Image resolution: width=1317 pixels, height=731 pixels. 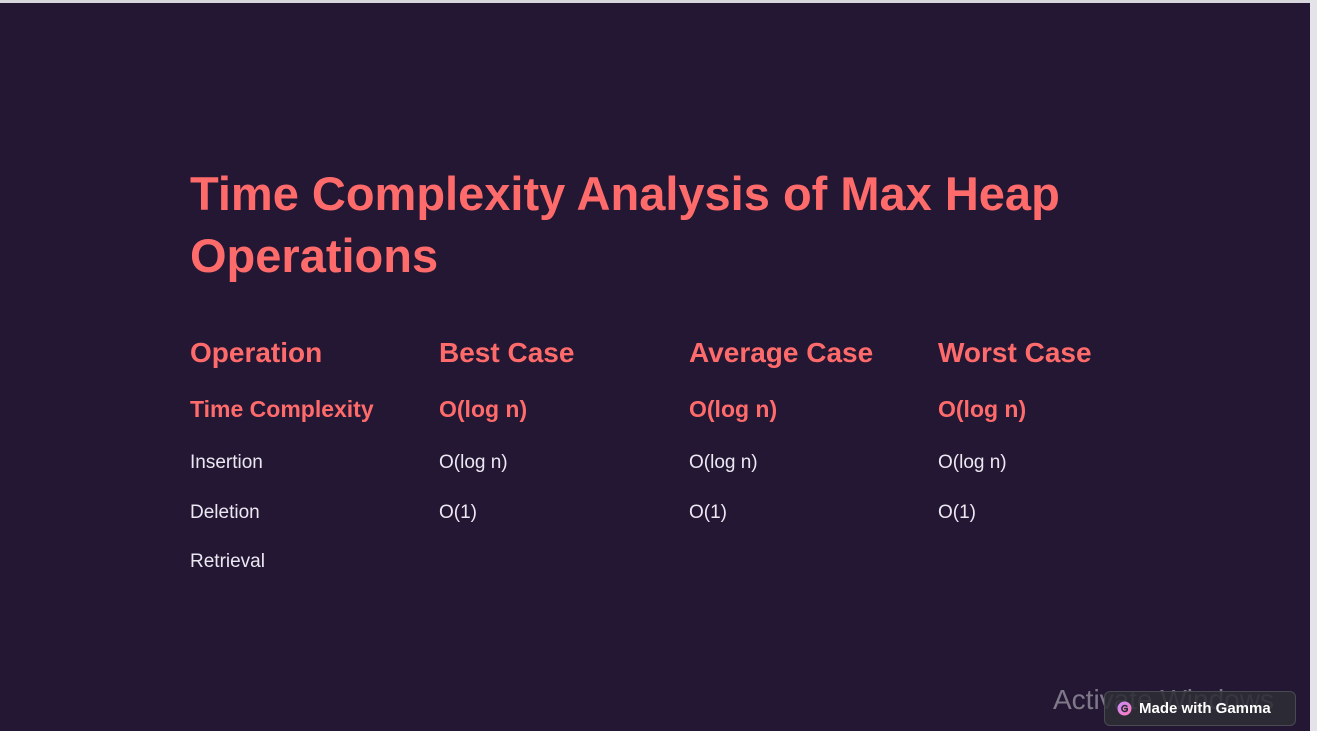 I want to click on window-edge, so click(x=1313, y=365).